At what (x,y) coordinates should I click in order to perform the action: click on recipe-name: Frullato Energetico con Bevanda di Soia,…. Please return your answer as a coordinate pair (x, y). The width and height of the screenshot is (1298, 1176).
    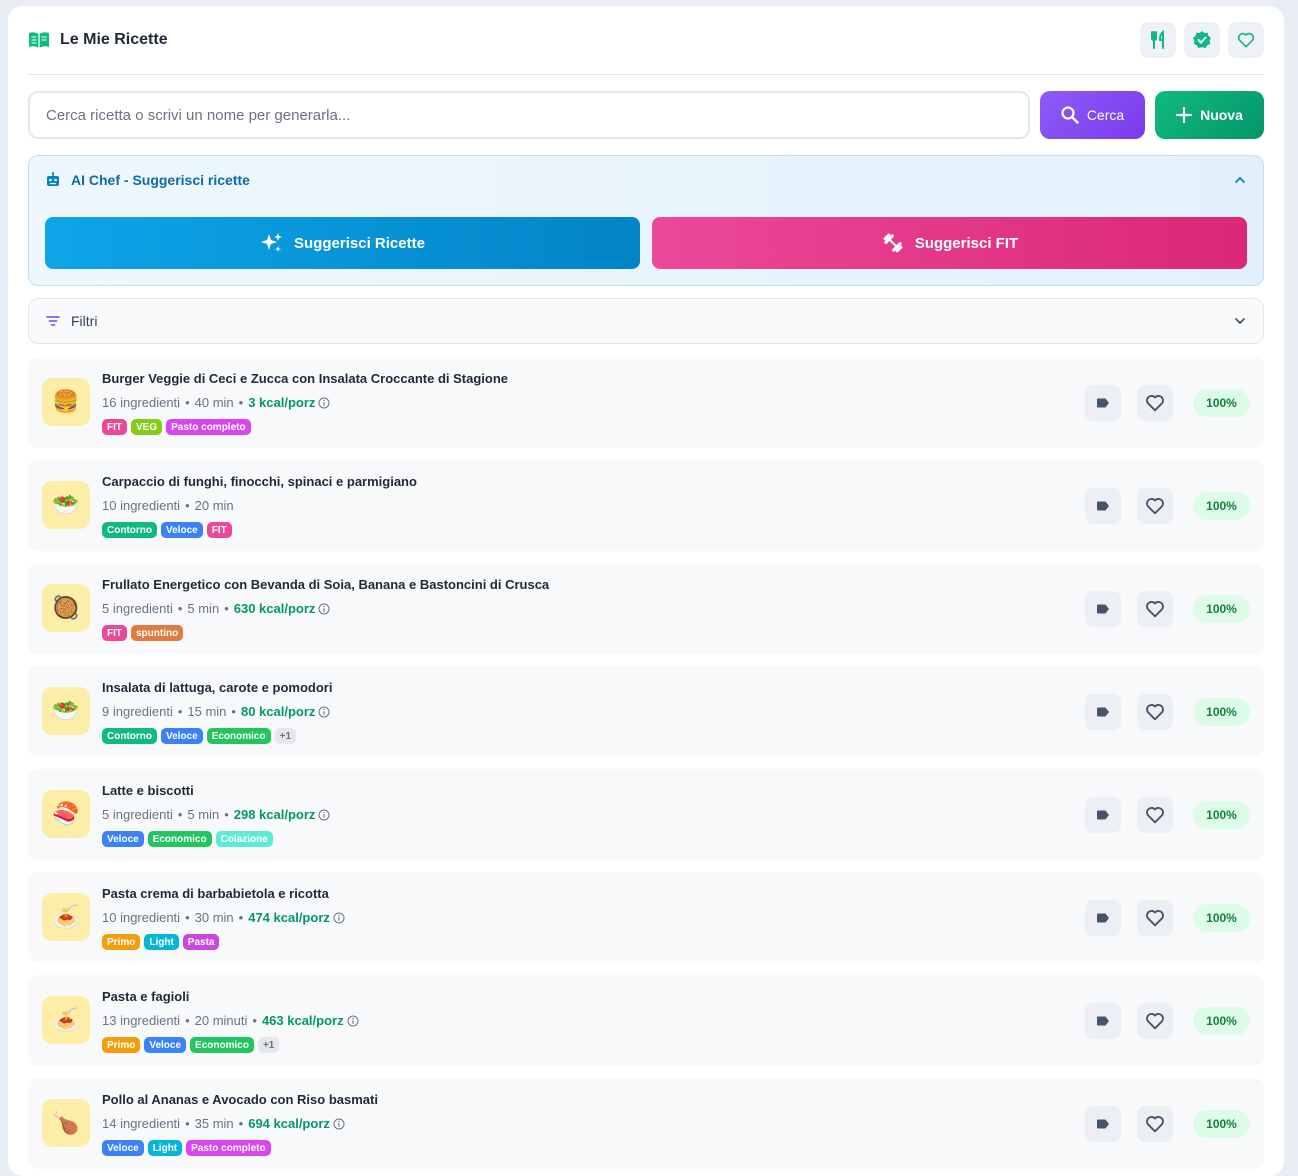
    Looking at the image, I should click on (325, 584).